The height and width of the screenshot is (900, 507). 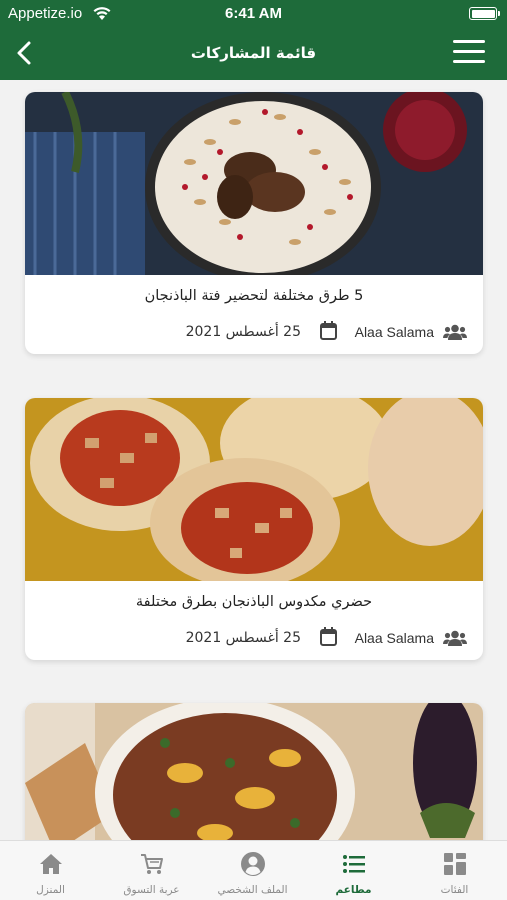 I want to click on profile-icon, so click(x=252, y=864).